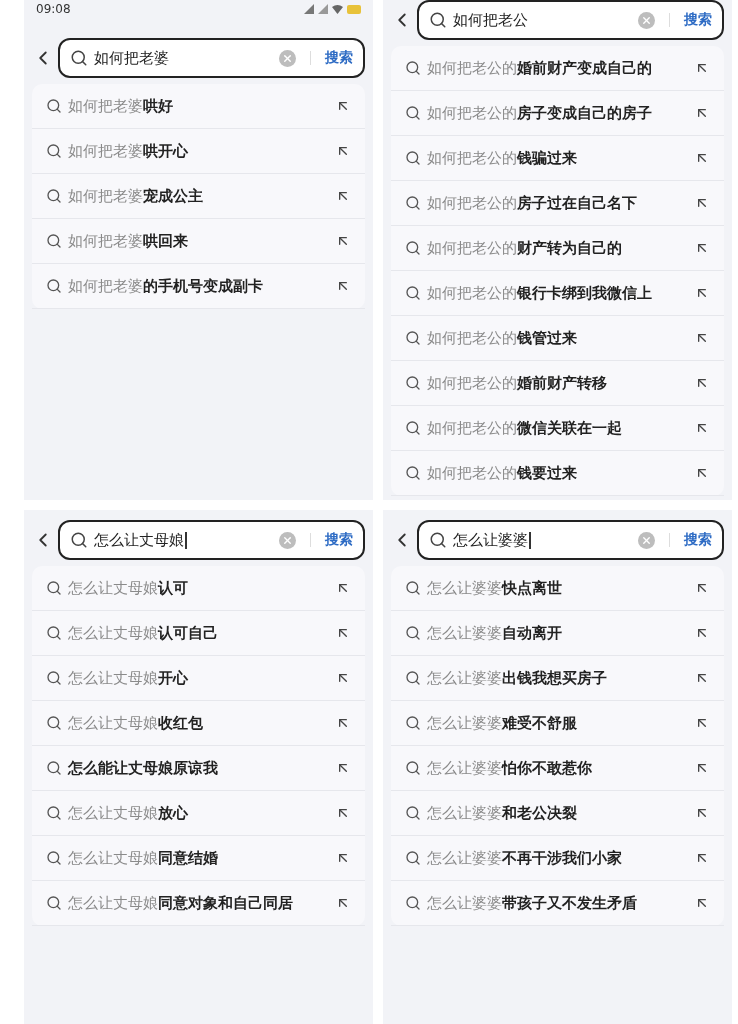  What do you see at coordinates (139, 540) in the screenshot?
I see `search-value: 怎么让丈母娘` at bounding box center [139, 540].